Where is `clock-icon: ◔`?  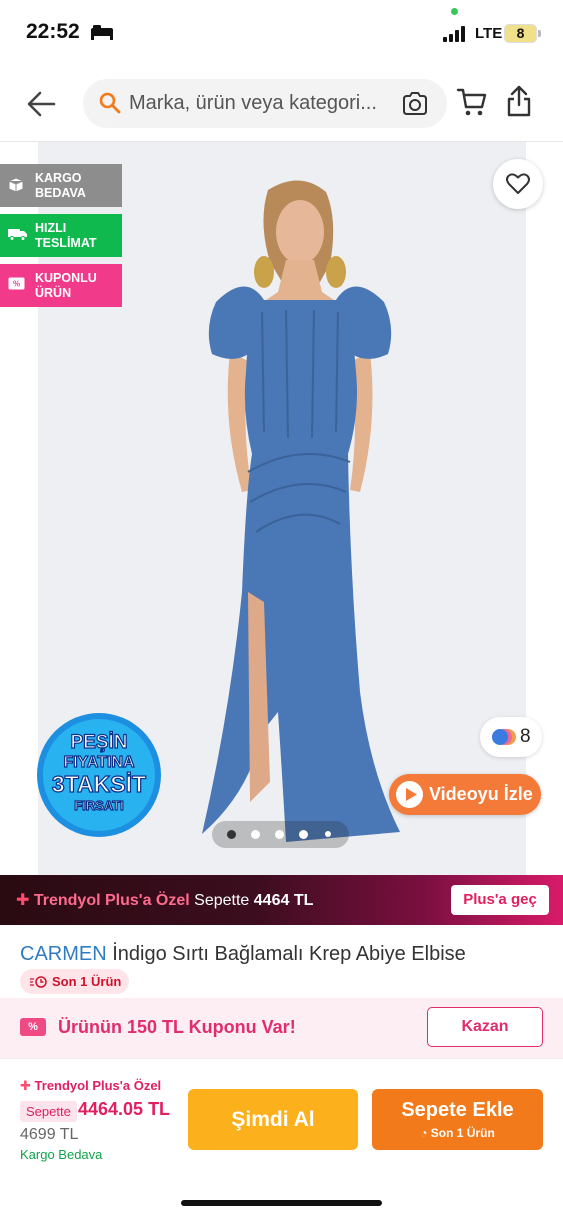
clock-icon: ◔ is located at coordinates (424, 1133).